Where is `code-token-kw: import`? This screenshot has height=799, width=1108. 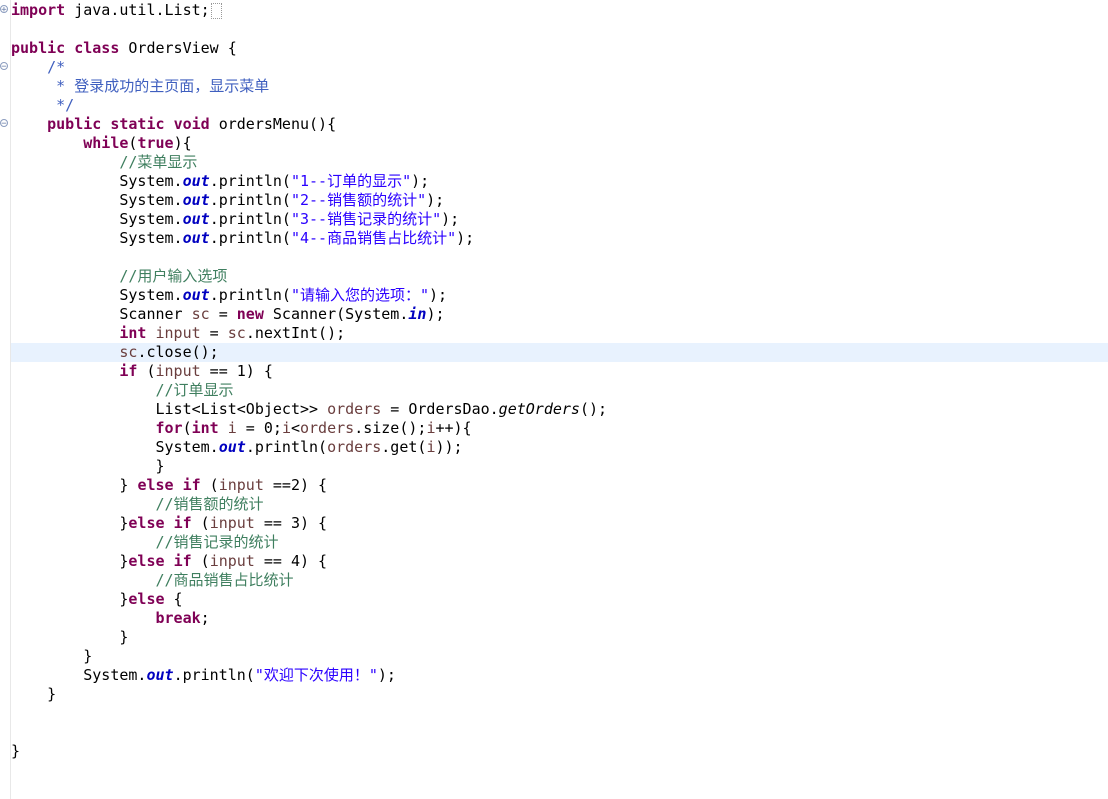 code-token-kw: import is located at coordinates (38, 10).